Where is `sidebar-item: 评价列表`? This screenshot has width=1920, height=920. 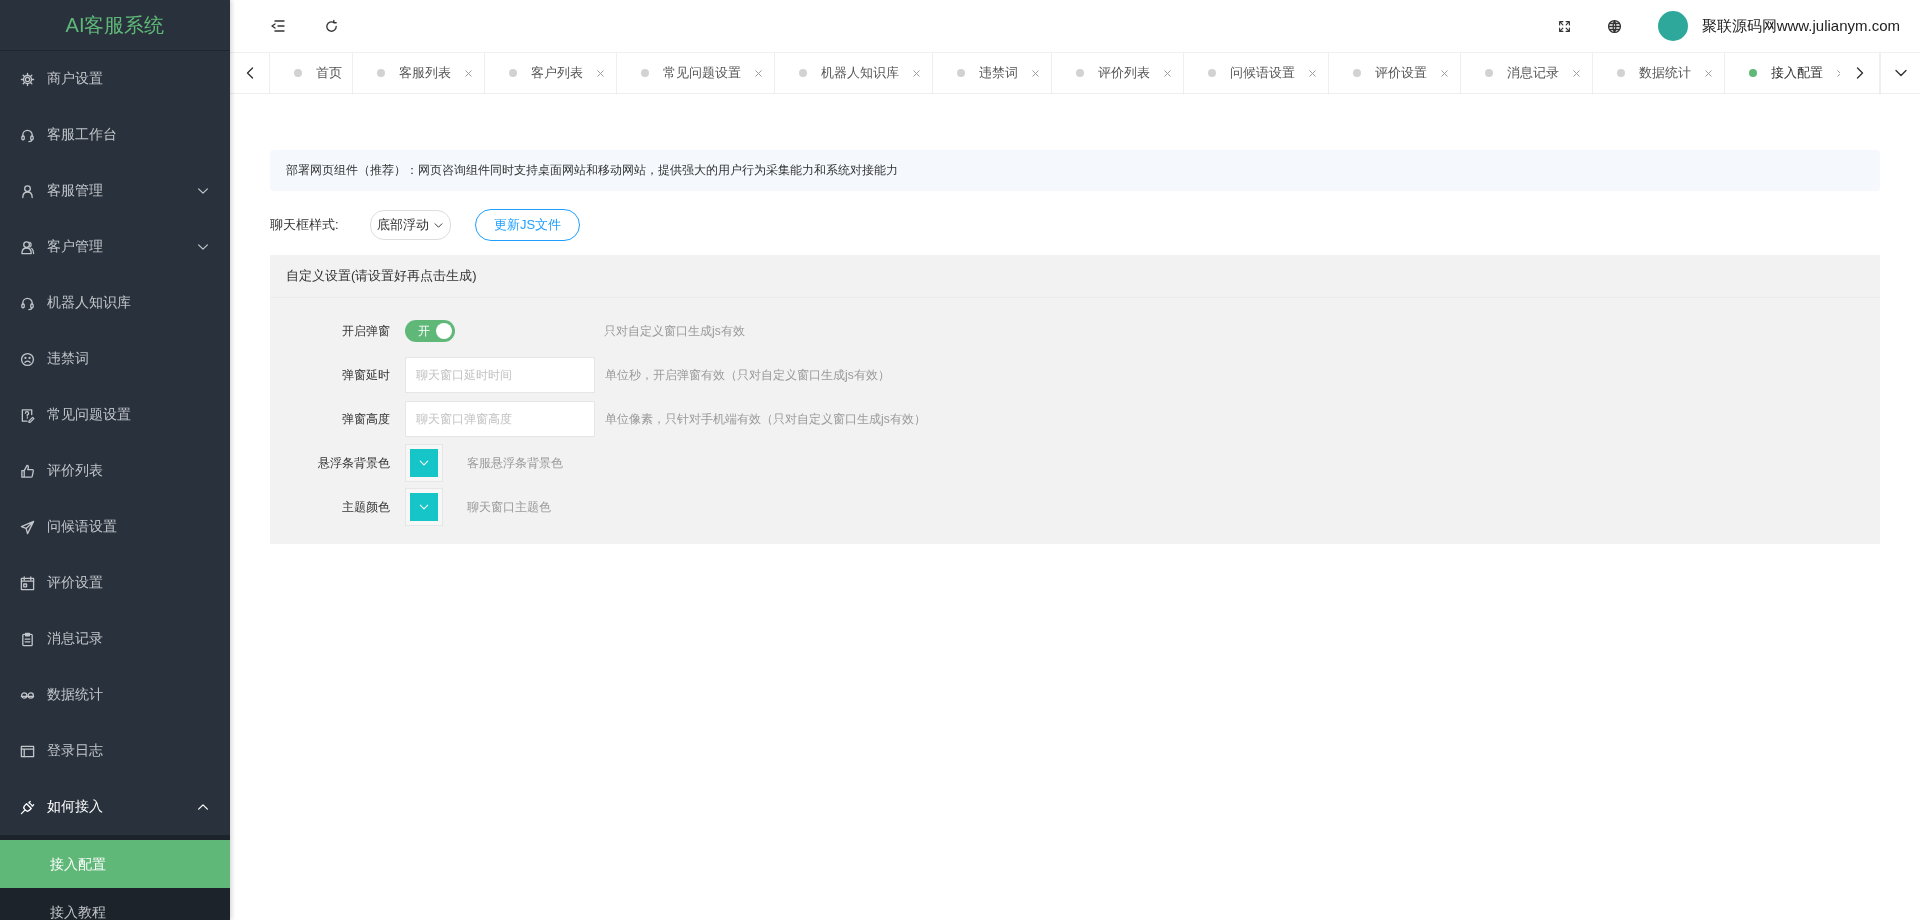
sidebar-item: 评价列表 is located at coordinates (115, 471).